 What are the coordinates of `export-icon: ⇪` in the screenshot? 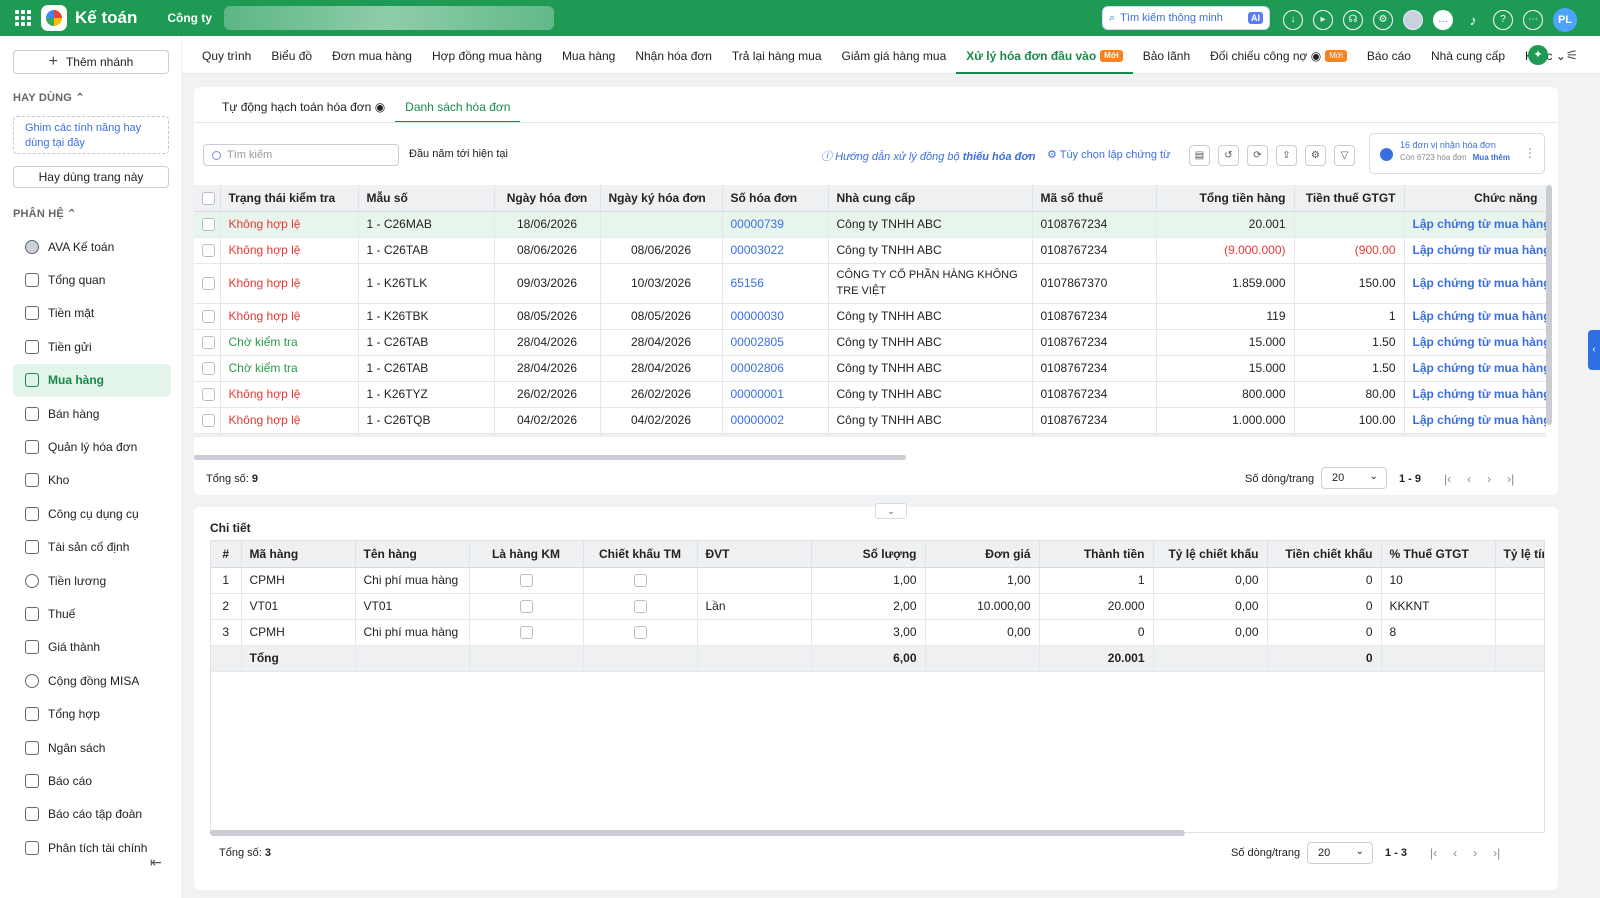 It's located at (1286, 155).